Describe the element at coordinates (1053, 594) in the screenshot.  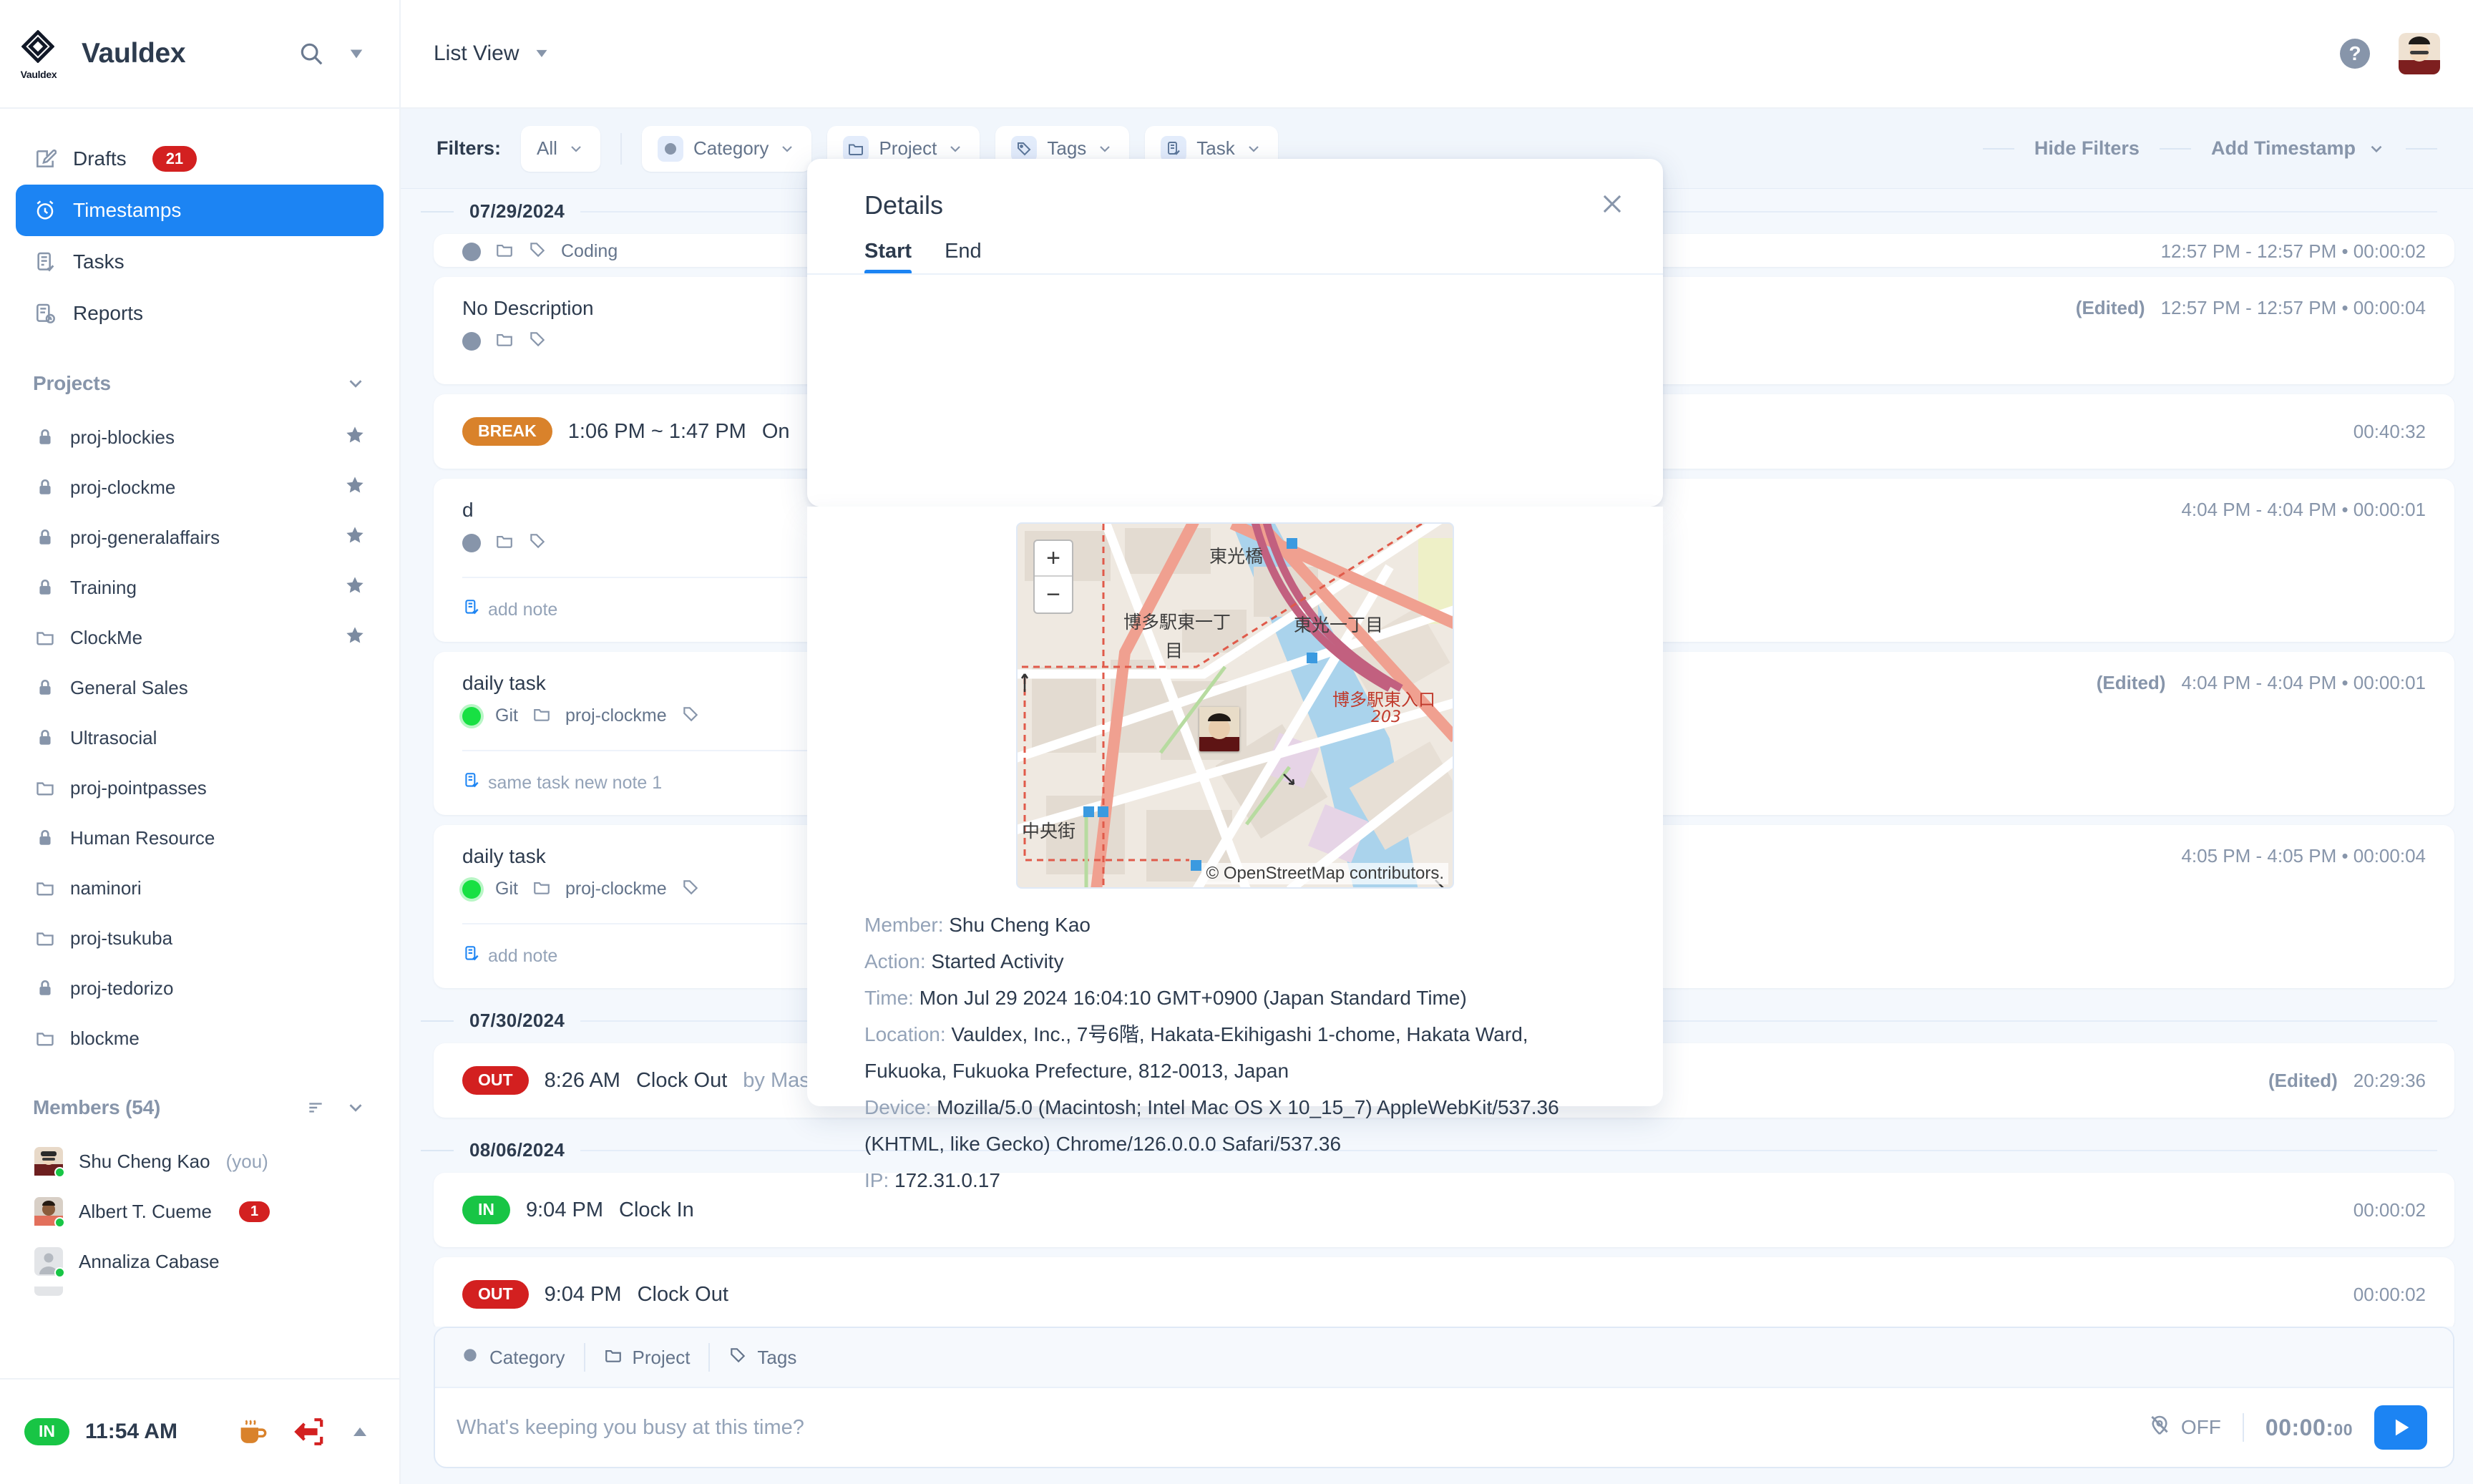
I see `map-zoom-out-button: −` at that location.